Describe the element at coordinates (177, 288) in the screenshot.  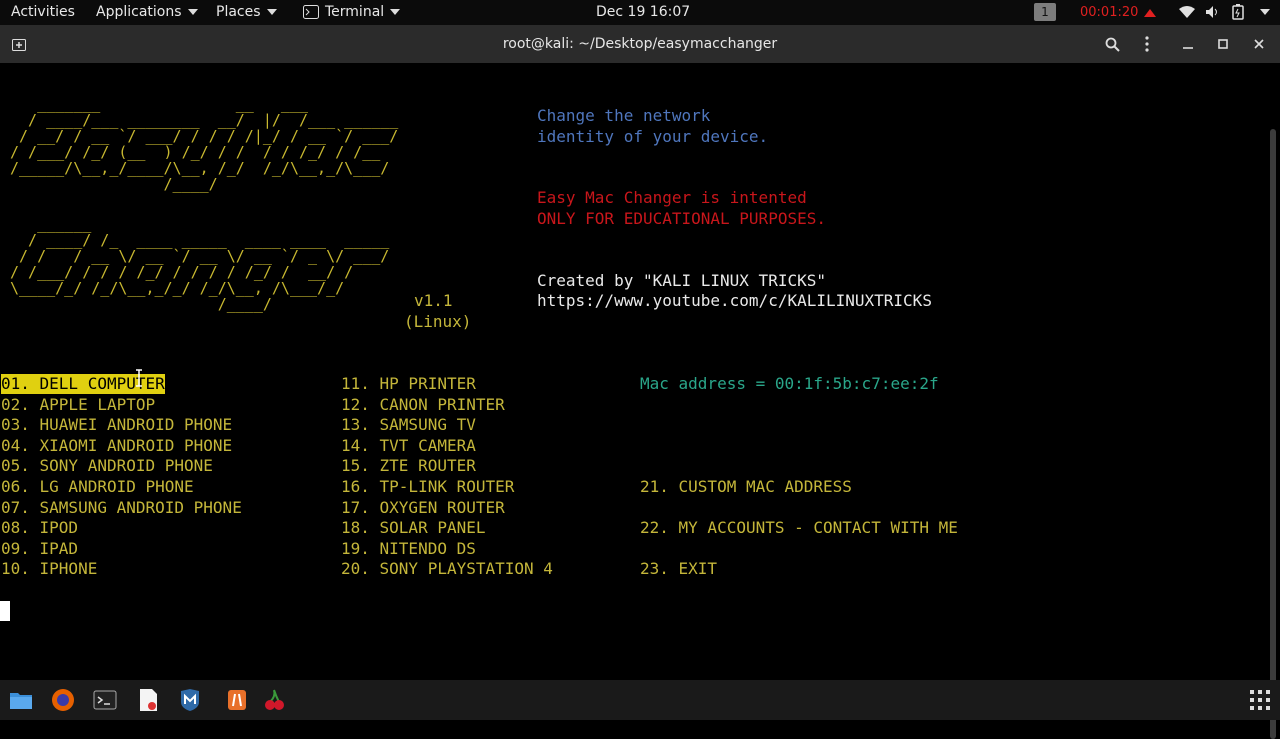
I see `ascii-banner-line: \____/_/ /_/\__,_/_/ /_/\__, /\___/_/` at that location.